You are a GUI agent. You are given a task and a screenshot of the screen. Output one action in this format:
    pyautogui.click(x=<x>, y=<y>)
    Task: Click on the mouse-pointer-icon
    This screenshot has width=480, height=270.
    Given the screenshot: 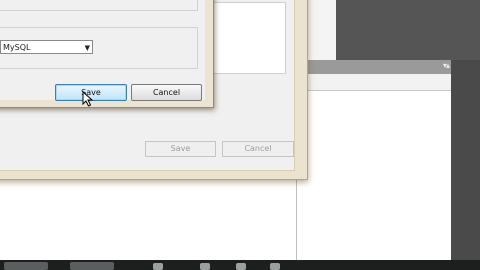 What is the action you would take?
    pyautogui.click(x=88, y=99)
    